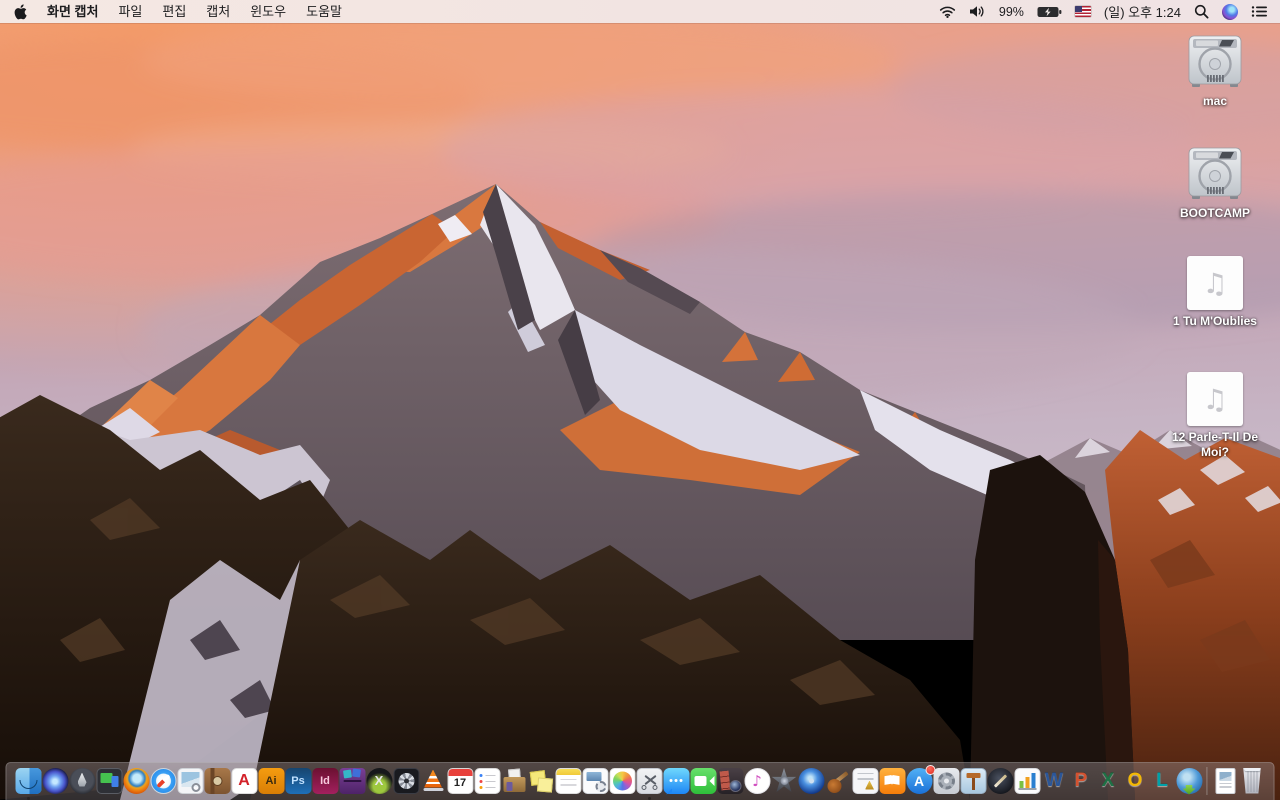 This screenshot has height=800, width=1280. What do you see at coordinates (1225, 780) in the screenshot?
I see `dock-icon-document-file` at bounding box center [1225, 780].